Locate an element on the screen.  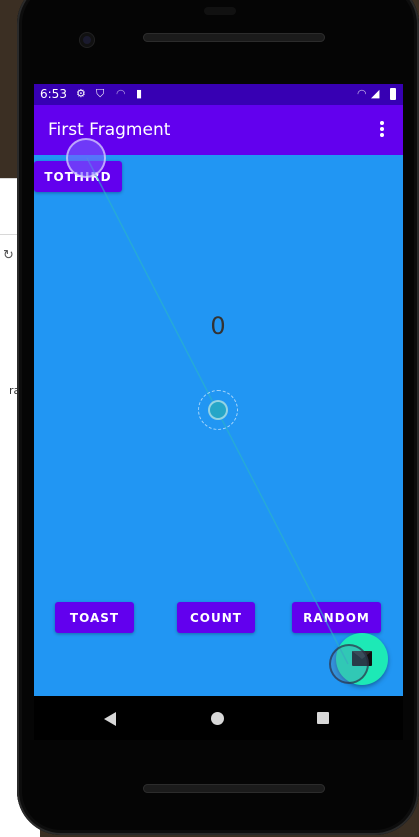
battery-icon is located at coordinates (393, 94).